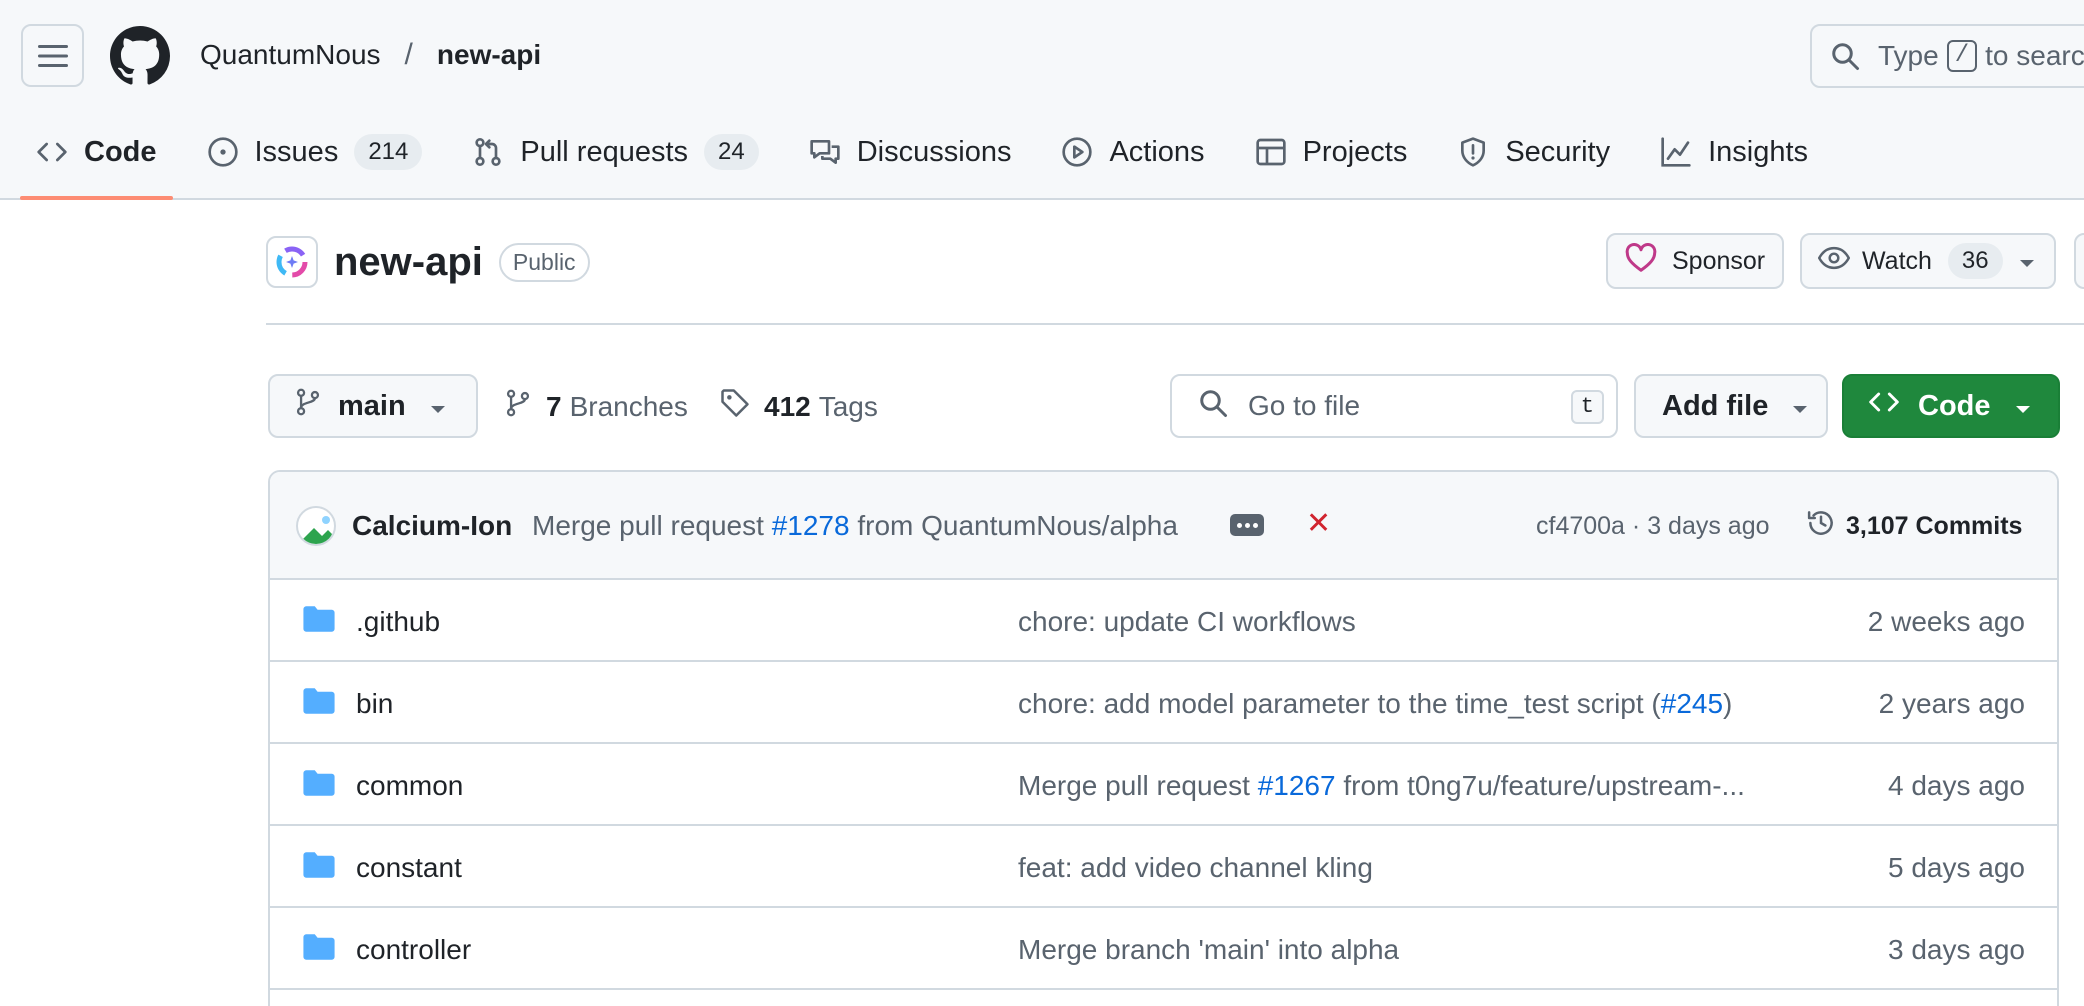  I want to click on add-file-button: Add file, so click(1731, 406).